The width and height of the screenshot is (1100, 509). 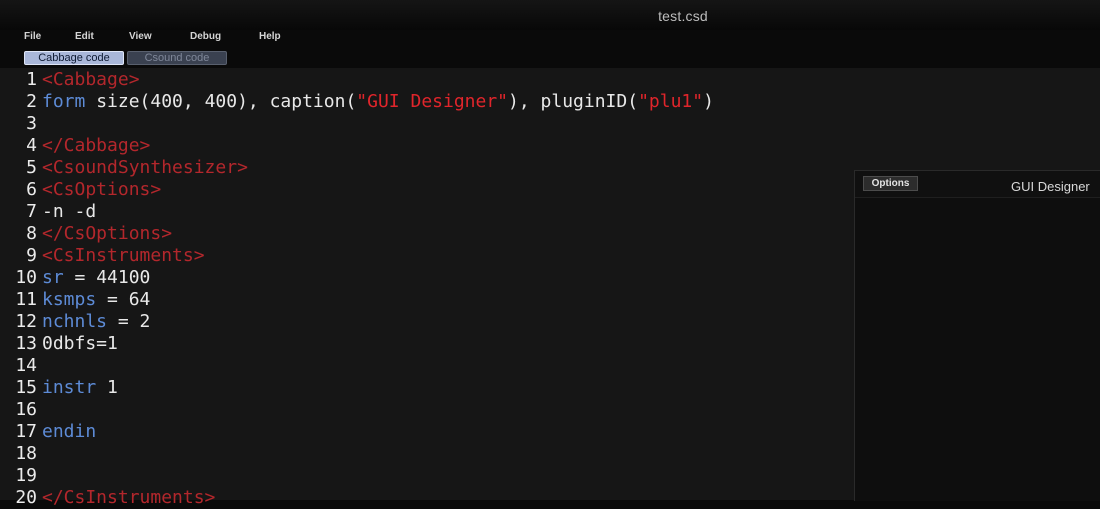 What do you see at coordinates (26, 431) in the screenshot?
I see `line-number: 17` at bounding box center [26, 431].